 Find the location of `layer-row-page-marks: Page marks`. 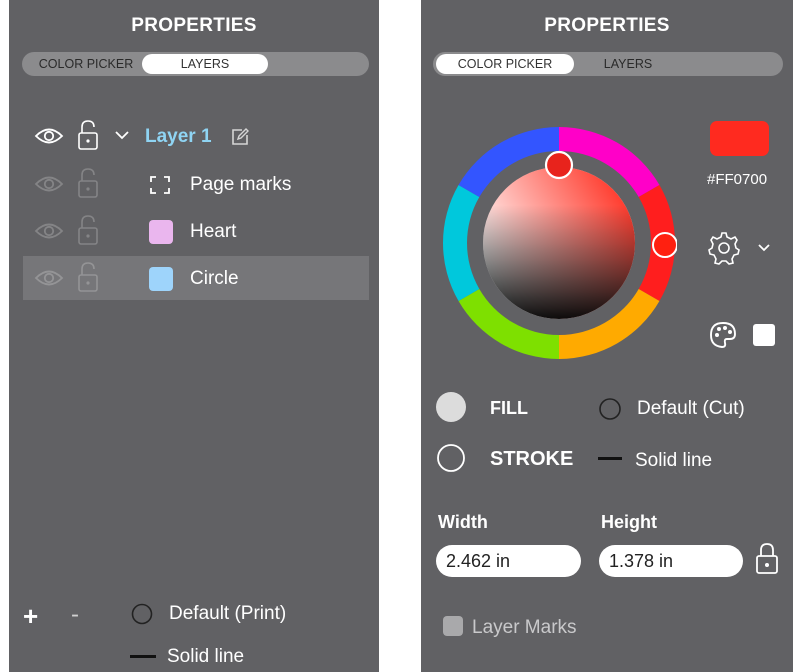

layer-row-page-marks: Page marks is located at coordinates (196, 185).